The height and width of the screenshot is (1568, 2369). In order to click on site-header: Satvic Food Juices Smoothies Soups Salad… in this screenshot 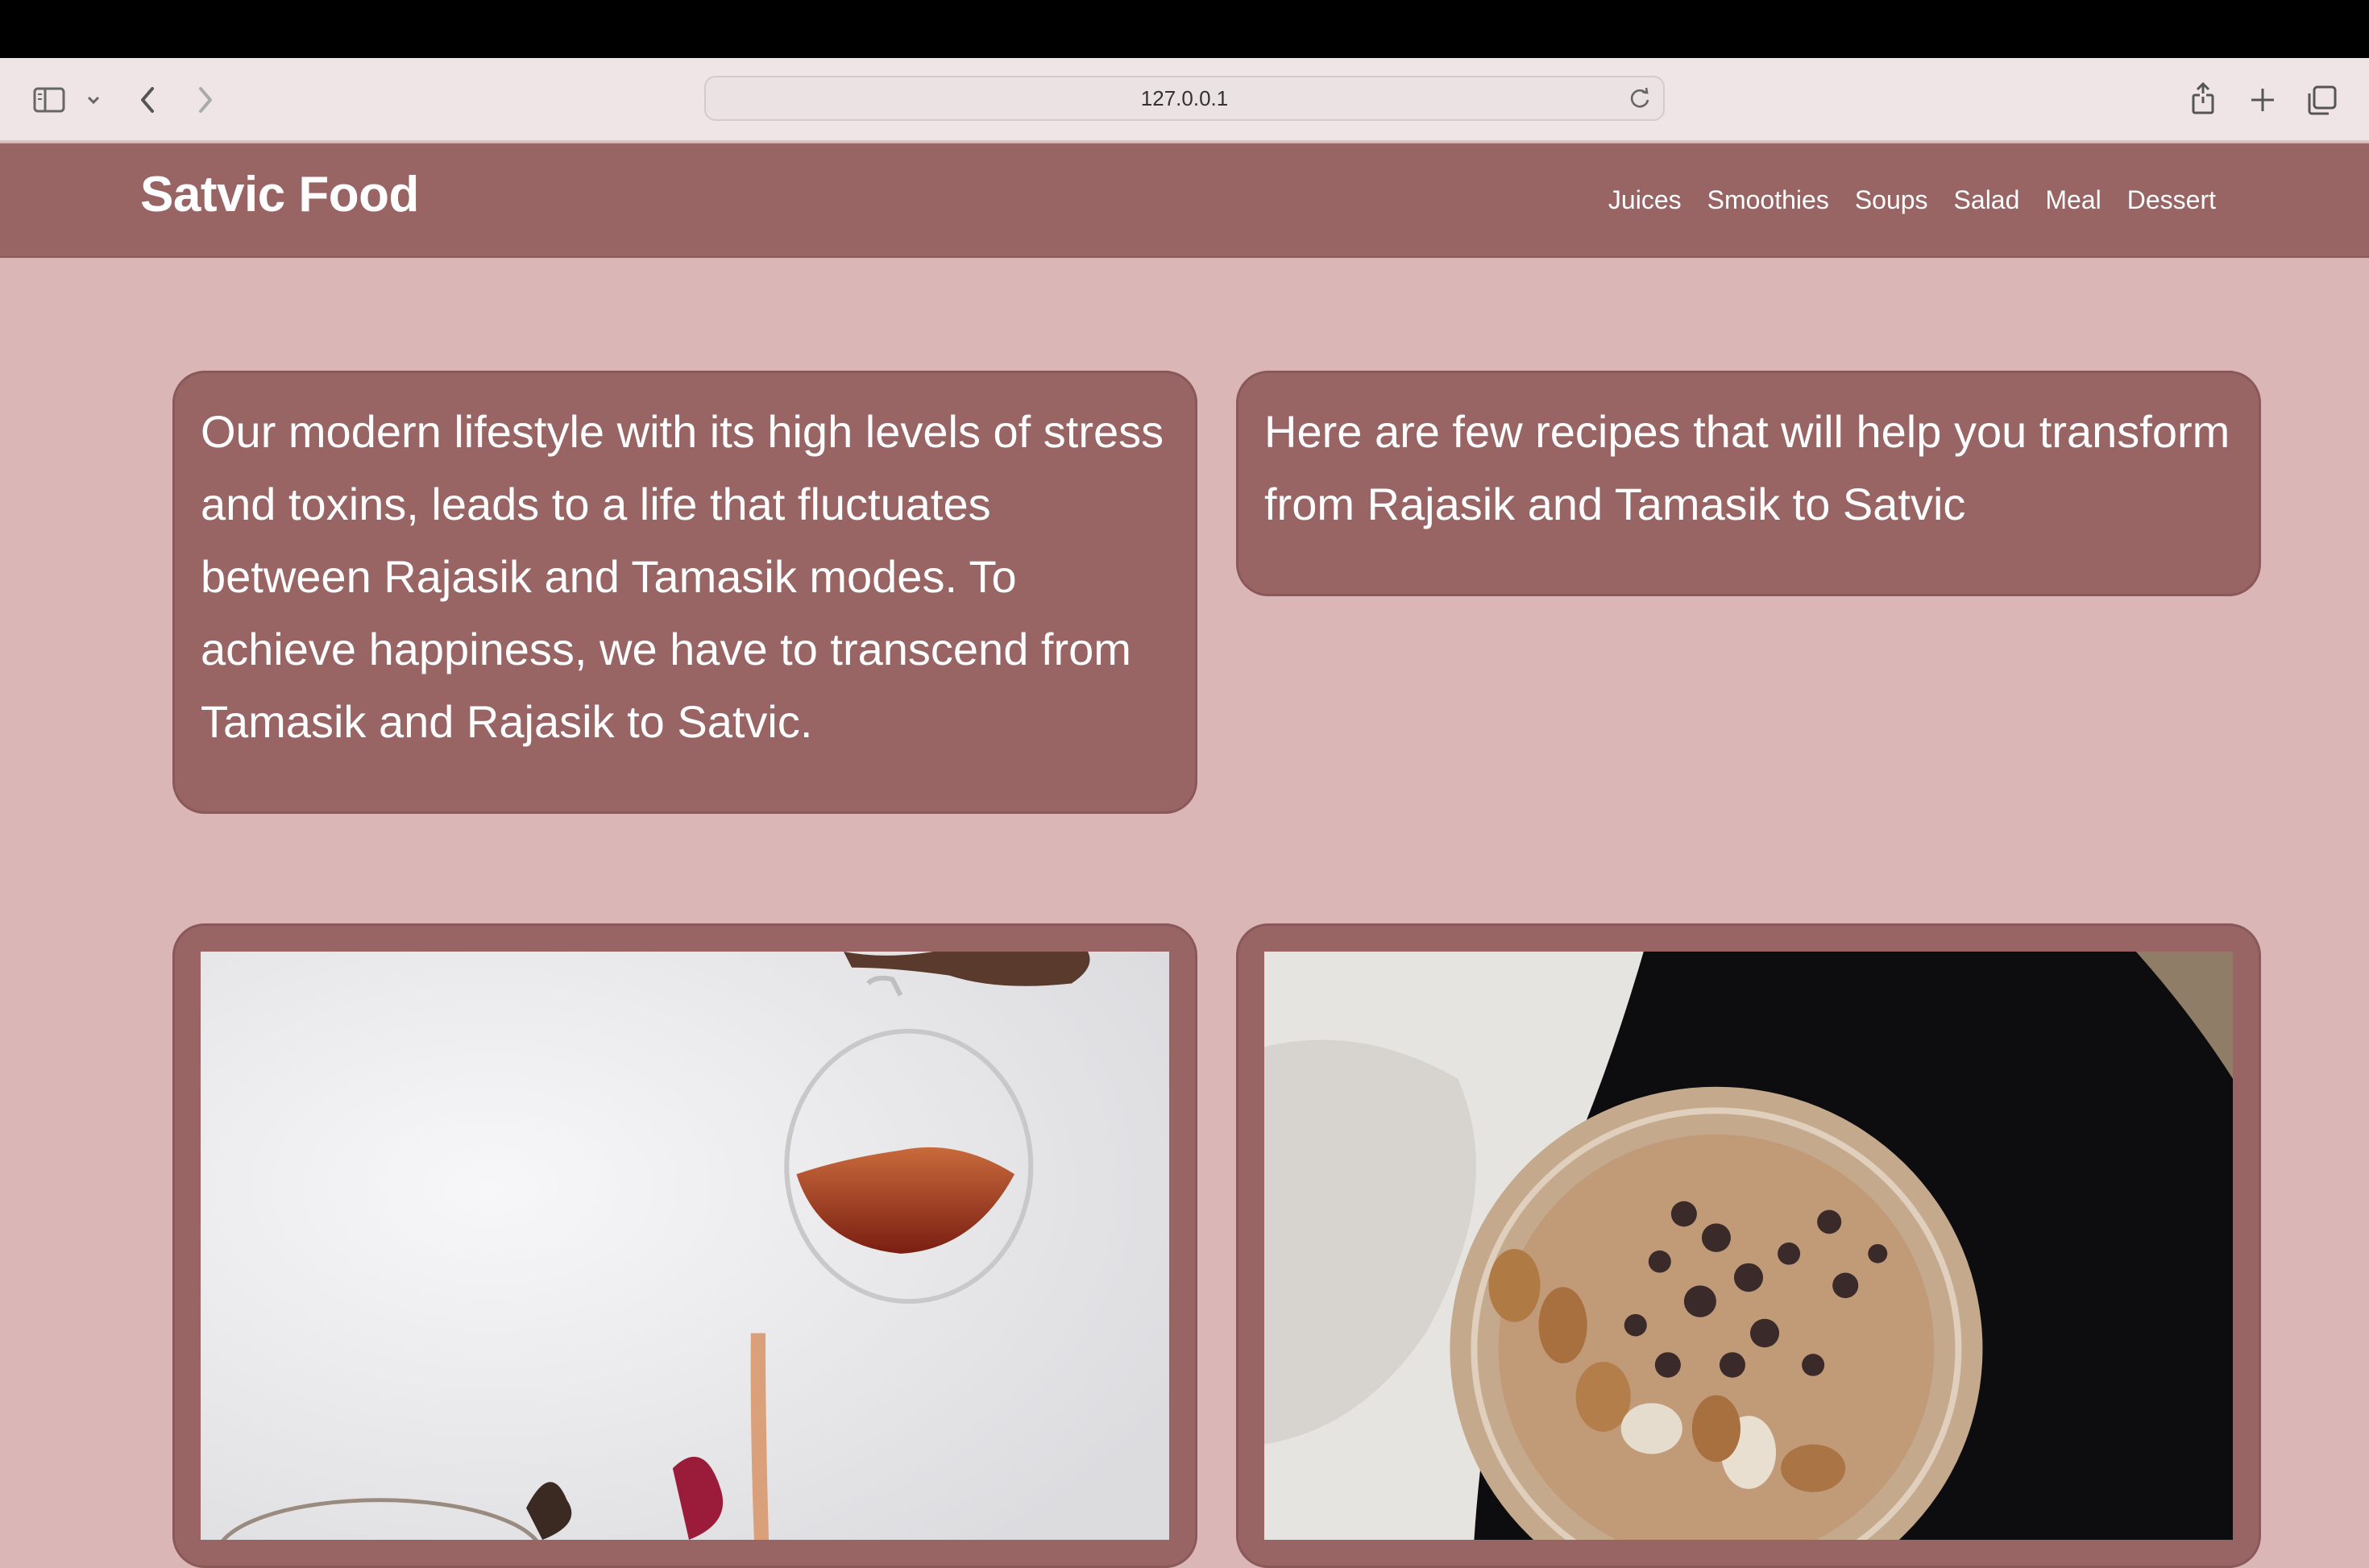, I will do `click(1184, 200)`.